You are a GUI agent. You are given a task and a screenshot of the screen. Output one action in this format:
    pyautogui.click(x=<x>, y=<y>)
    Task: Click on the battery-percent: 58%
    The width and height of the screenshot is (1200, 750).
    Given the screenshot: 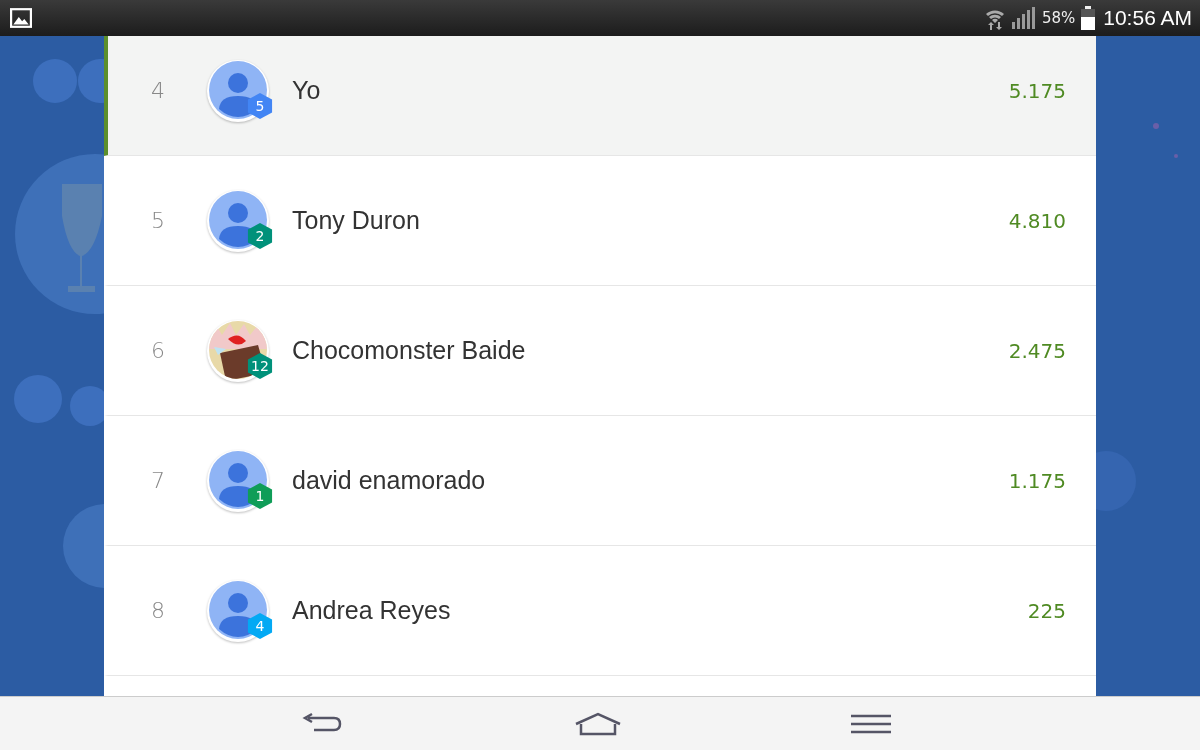 What is the action you would take?
    pyautogui.click(x=1058, y=18)
    